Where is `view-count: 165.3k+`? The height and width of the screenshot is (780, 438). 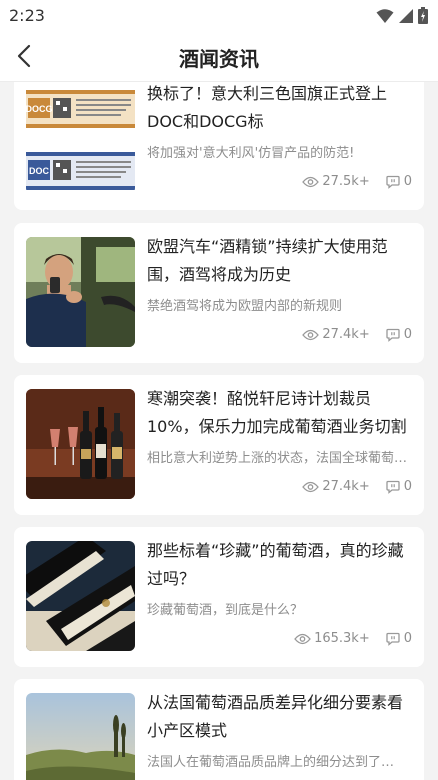
view-count: 165.3k+ is located at coordinates (332, 638).